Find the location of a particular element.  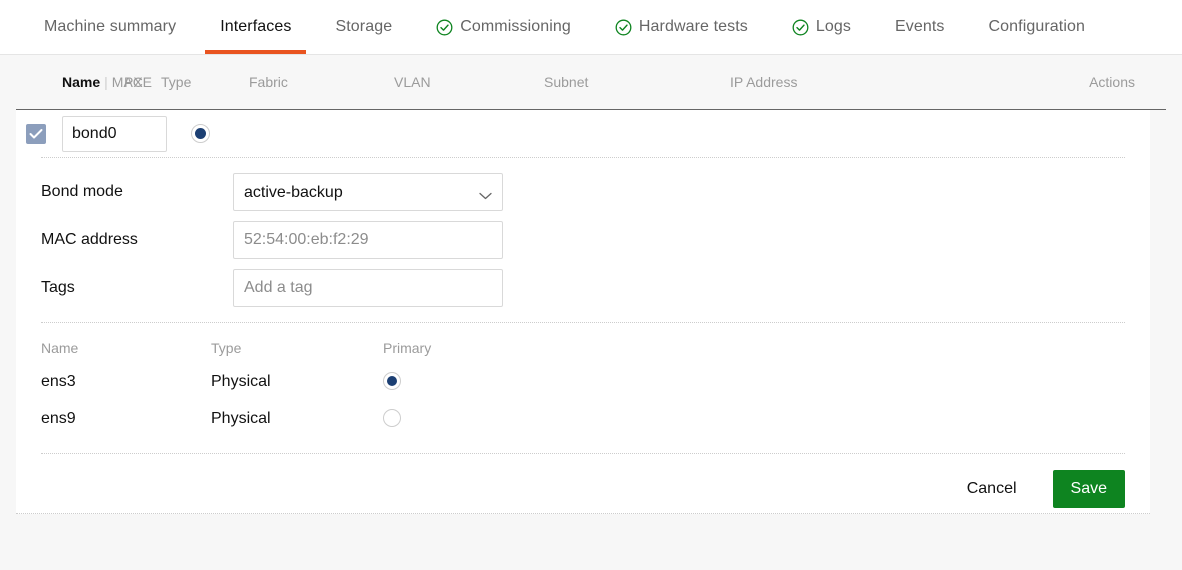

interface-name: ens9 is located at coordinates (58, 418).